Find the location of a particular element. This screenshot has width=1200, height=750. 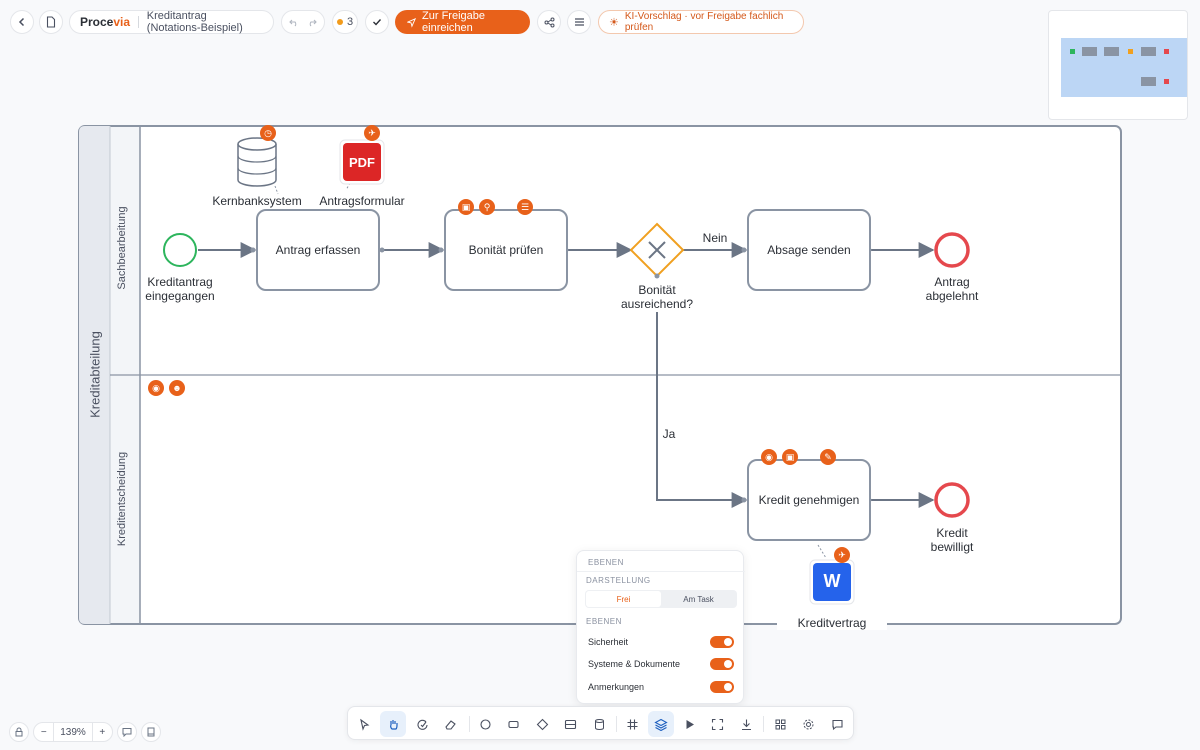

pdf-icon-text: PDF is located at coordinates (362, 162).